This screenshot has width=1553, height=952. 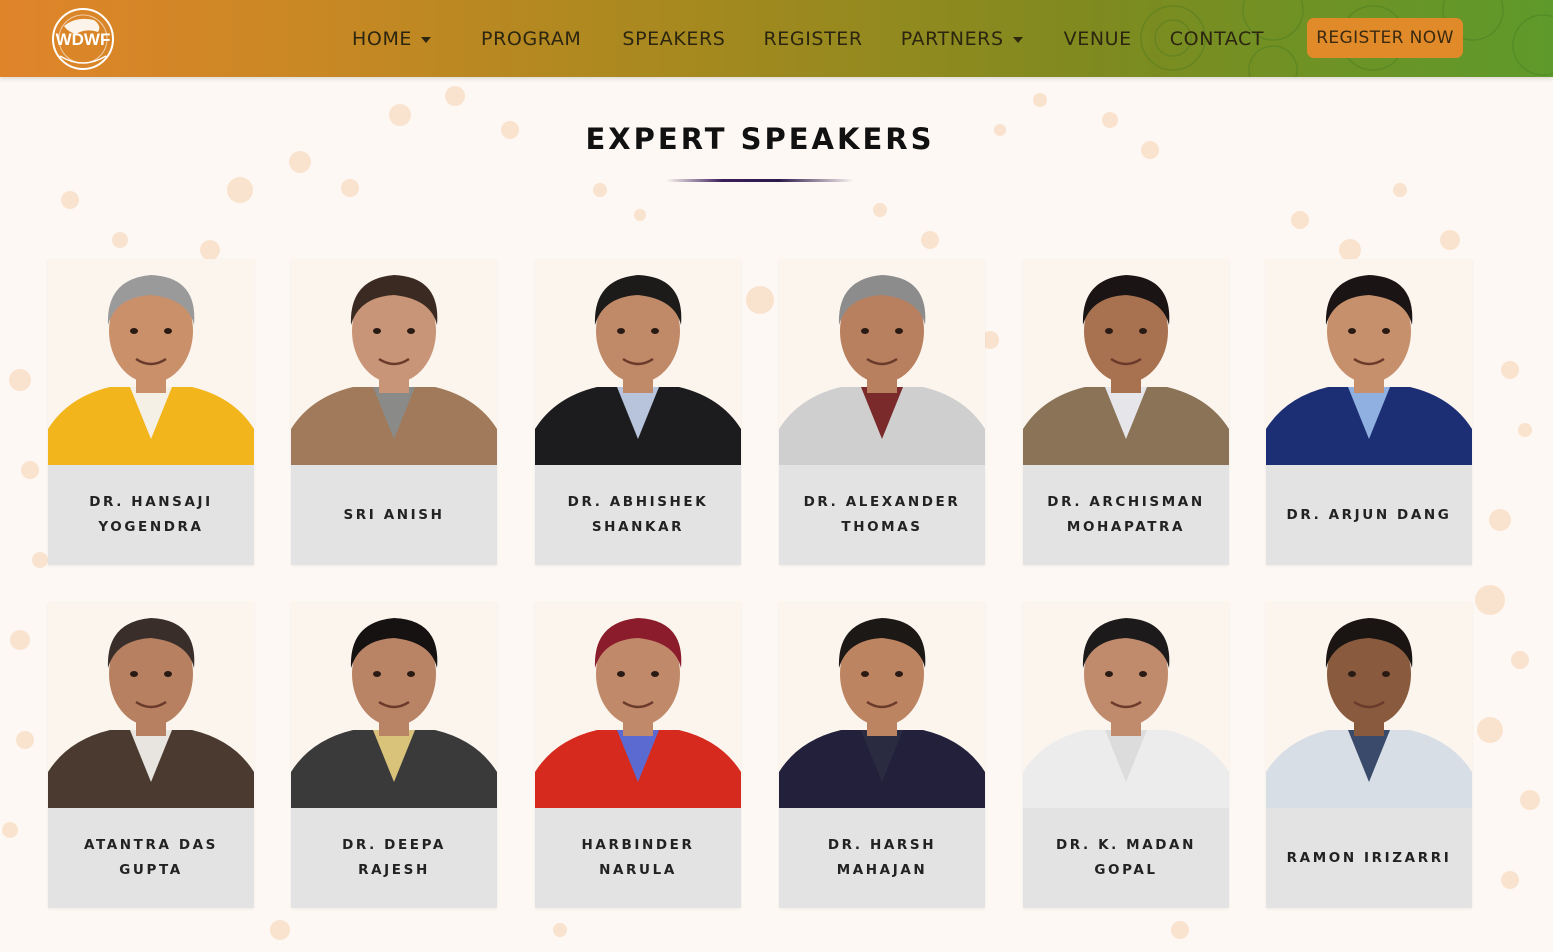 I want to click on nav-venue: VENUE, so click(x=1098, y=39).